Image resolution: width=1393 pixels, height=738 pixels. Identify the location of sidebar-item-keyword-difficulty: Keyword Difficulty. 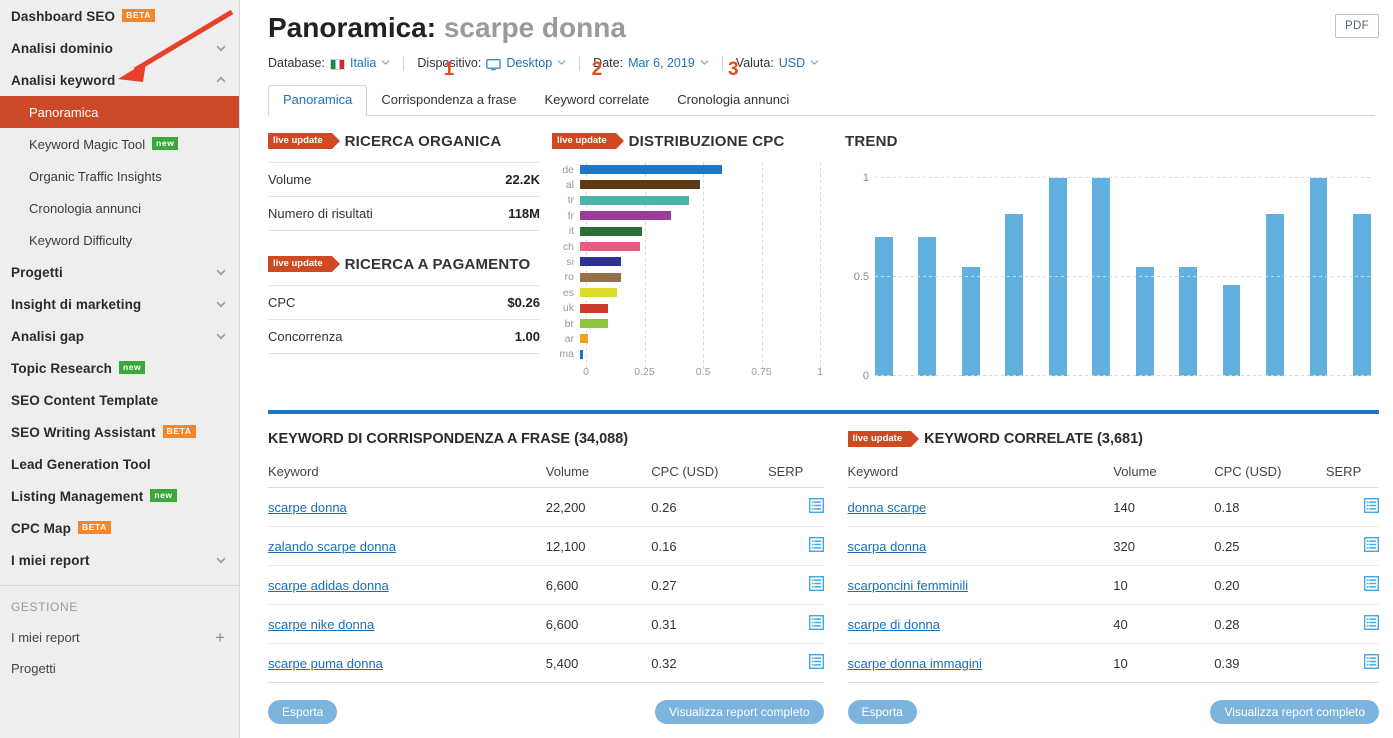
(119, 240).